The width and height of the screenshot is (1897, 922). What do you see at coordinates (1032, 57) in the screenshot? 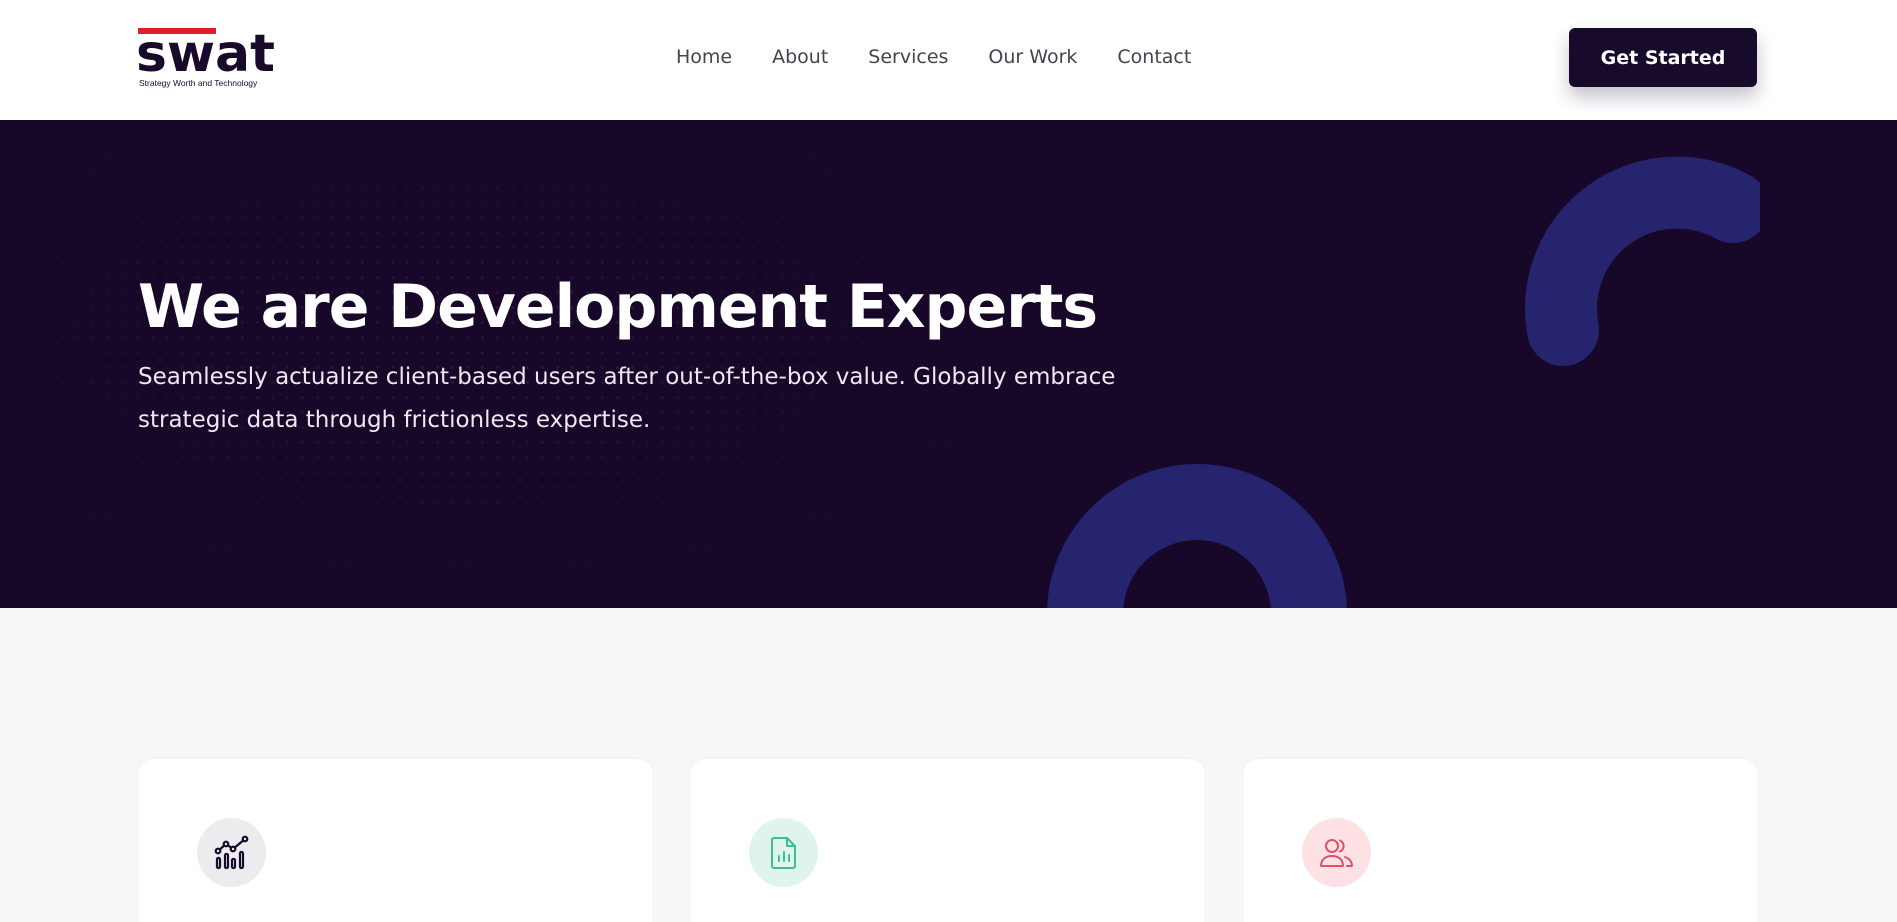
I see `nav-our-work: Our Work` at bounding box center [1032, 57].